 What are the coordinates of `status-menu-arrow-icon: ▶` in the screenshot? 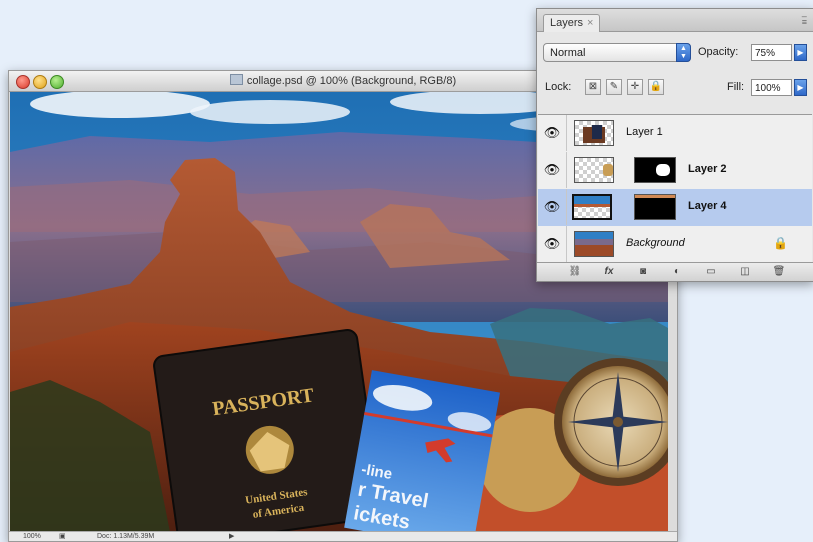 It's located at (231, 536).